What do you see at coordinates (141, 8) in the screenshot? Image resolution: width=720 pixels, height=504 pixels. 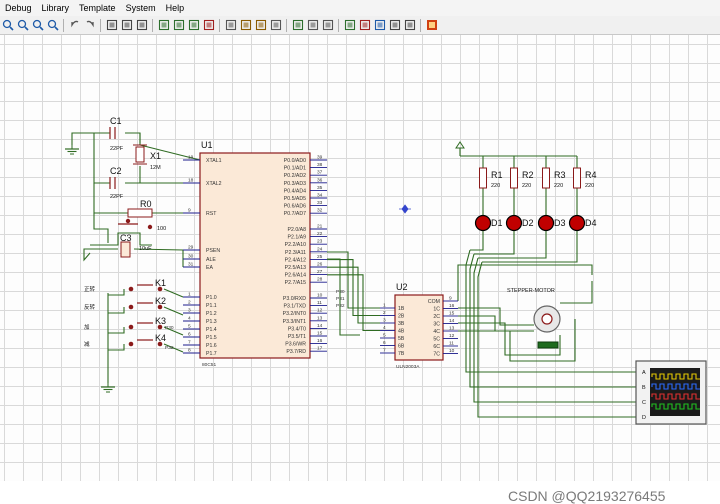 I see `menu-system: System` at bounding box center [141, 8].